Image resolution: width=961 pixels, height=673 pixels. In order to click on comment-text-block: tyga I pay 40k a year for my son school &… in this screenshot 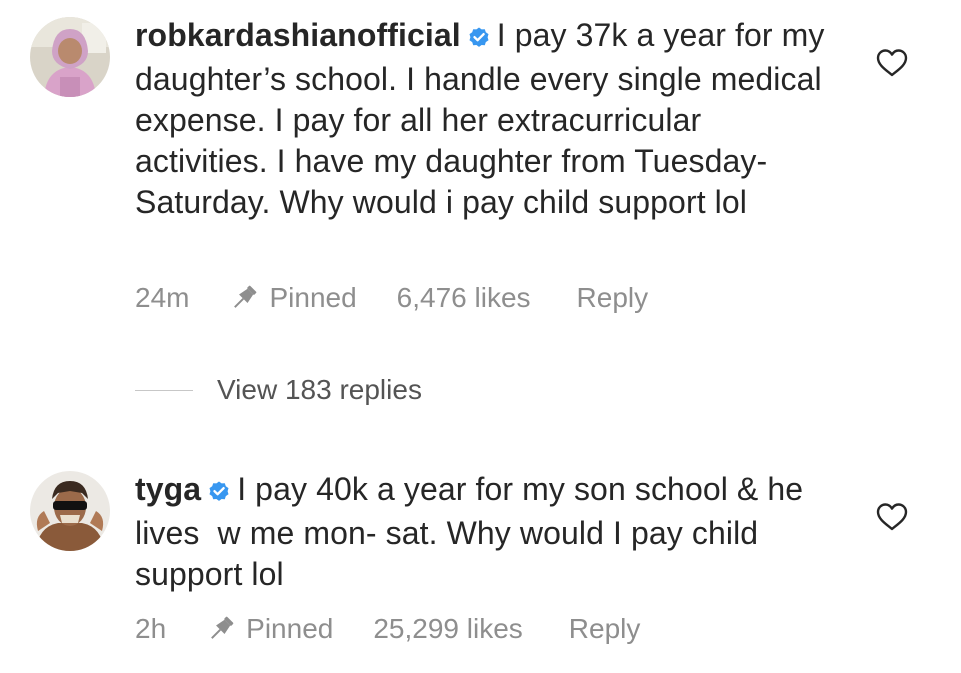, I will do `click(480, 532)`.